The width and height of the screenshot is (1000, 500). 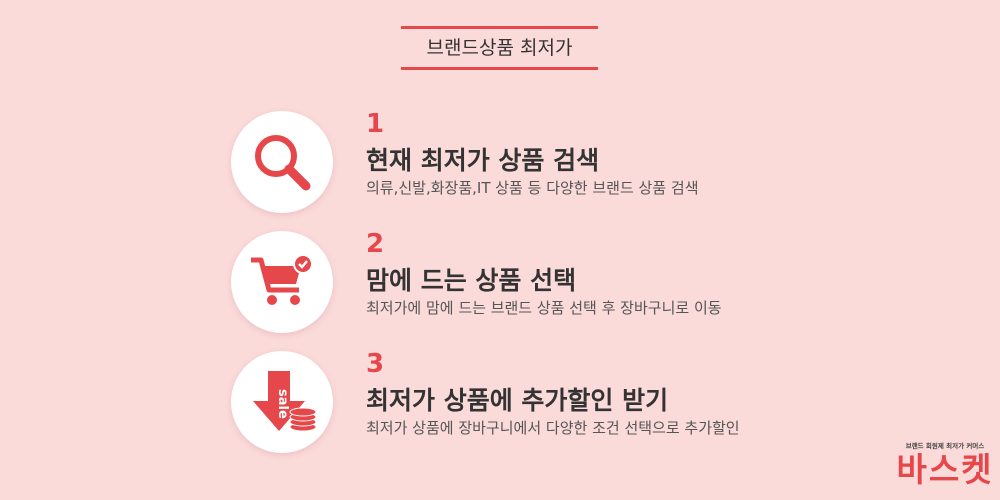 What do you see at coordinates (375, 124) in the screenshot?
I see `step-number: 1` at bounding box center [375, 124].